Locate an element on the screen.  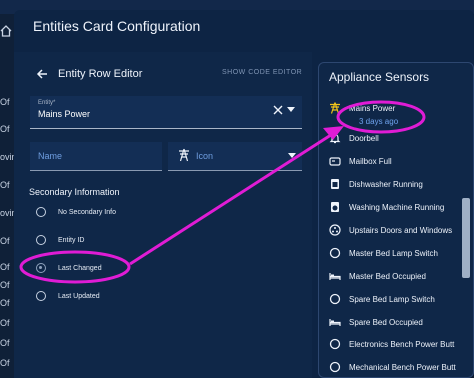
back-arrow-icon is located at coordinates (42, 74).